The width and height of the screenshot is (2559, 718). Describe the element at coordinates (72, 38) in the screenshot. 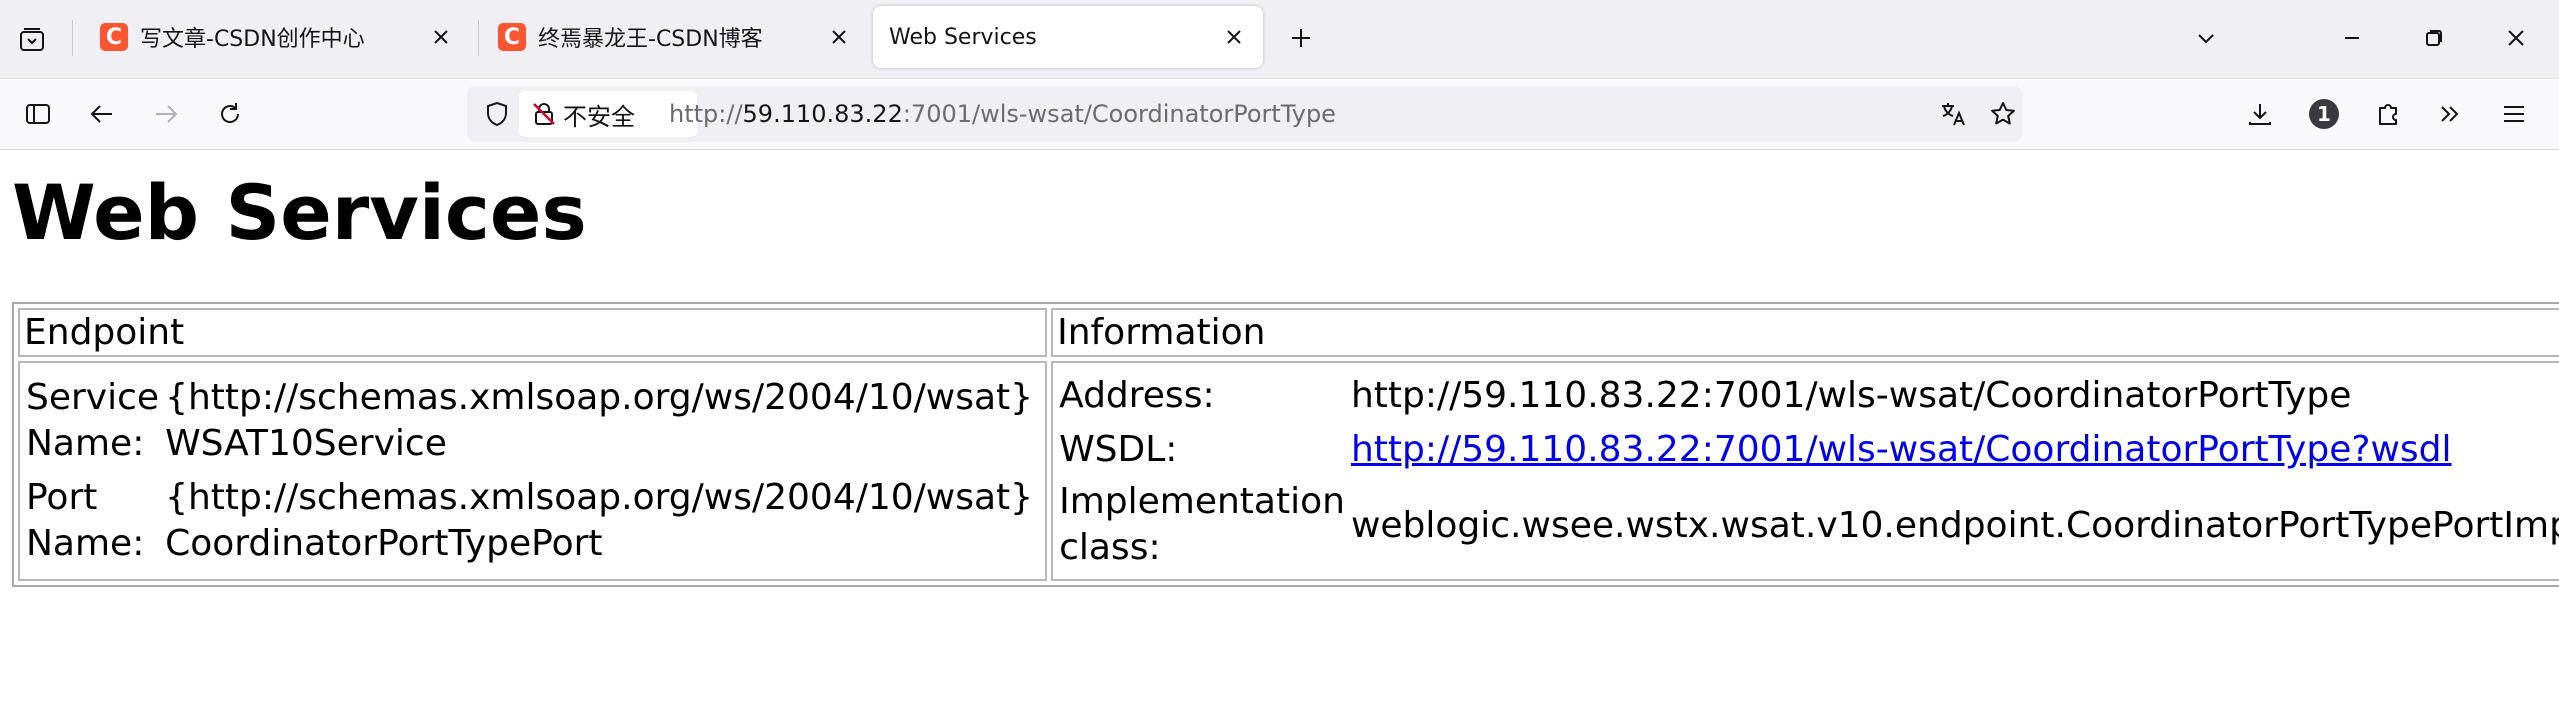

I see `tab-separator` at that location.